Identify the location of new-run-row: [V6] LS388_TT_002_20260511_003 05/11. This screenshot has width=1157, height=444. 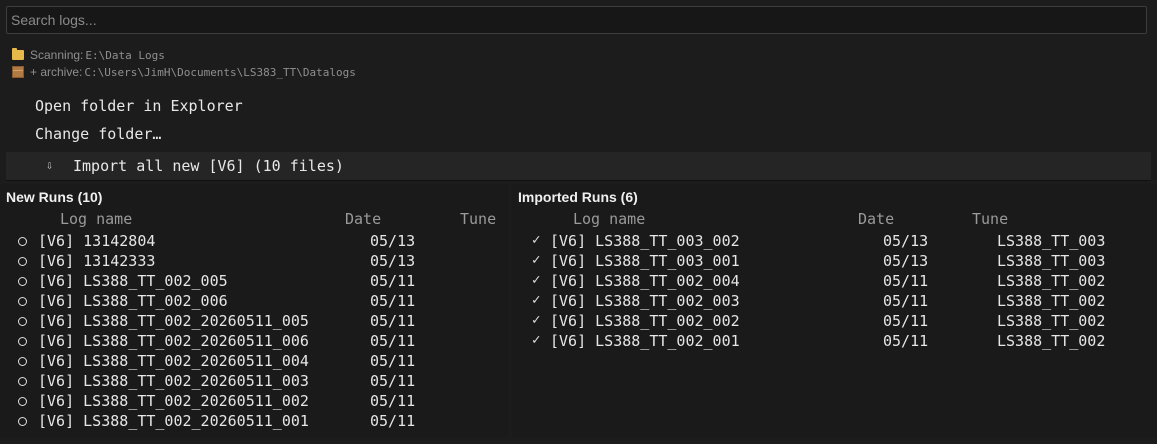
(254, 382).